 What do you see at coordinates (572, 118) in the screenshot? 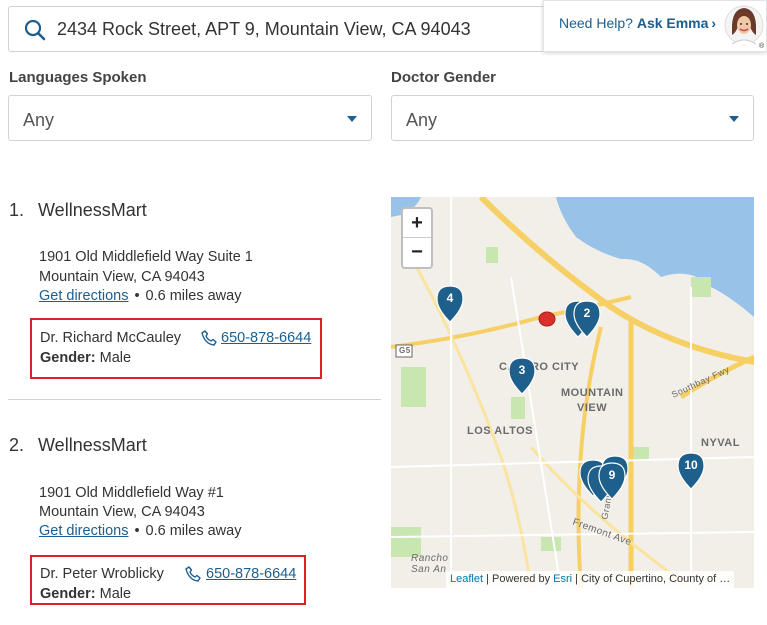
I see `gender-select: Any` at bounding box center [572, 118].